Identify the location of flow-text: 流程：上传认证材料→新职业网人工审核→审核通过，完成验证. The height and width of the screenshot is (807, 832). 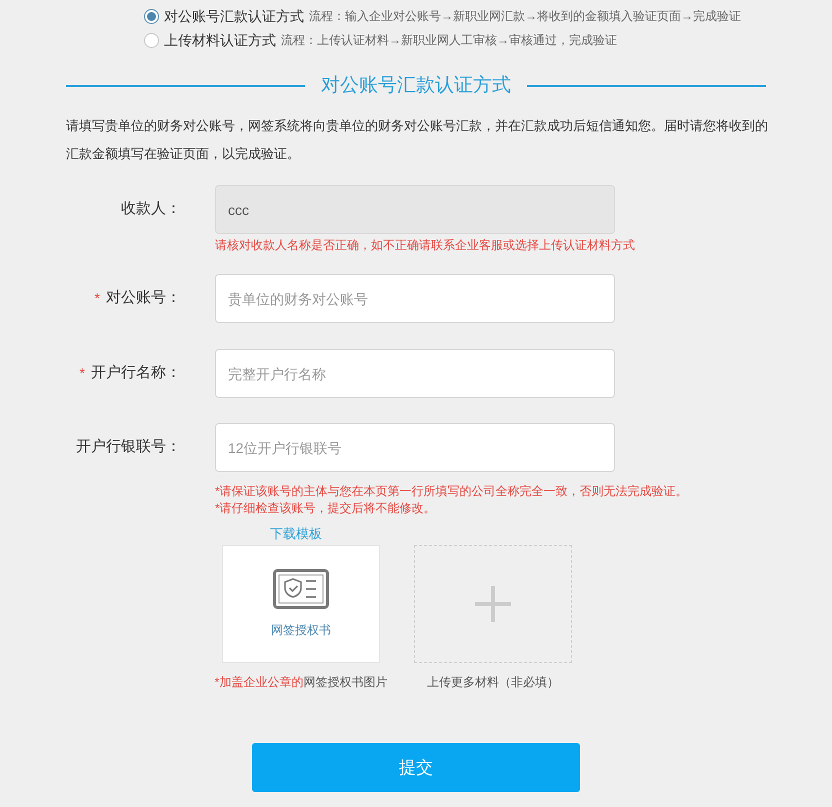
(449, 40).